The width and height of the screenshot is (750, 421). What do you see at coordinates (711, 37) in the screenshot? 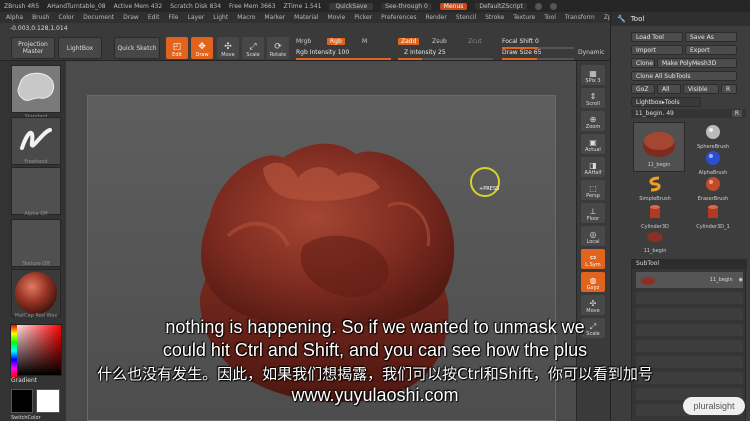
I see `save-as-button: Save As` at bounding box center [711, 37].